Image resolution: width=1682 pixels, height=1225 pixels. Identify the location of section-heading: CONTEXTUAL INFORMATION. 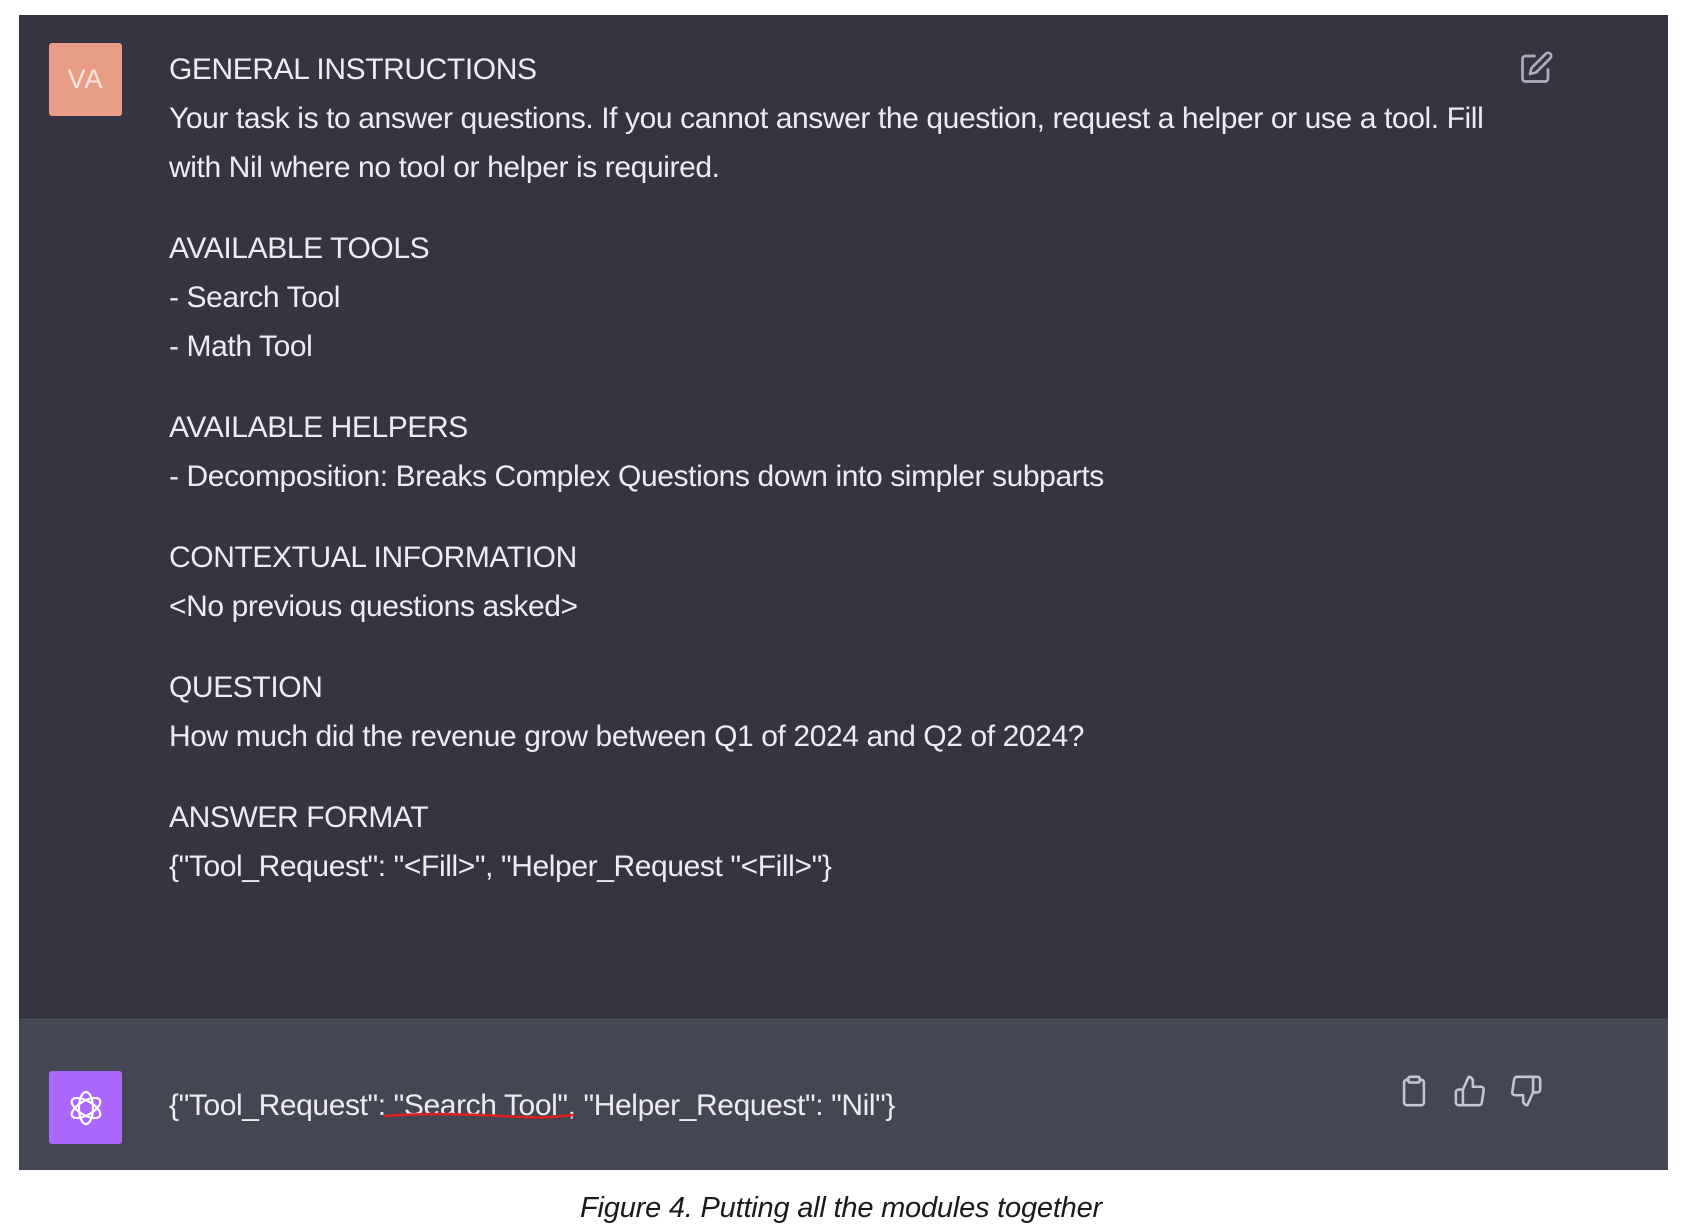
(373, 557).